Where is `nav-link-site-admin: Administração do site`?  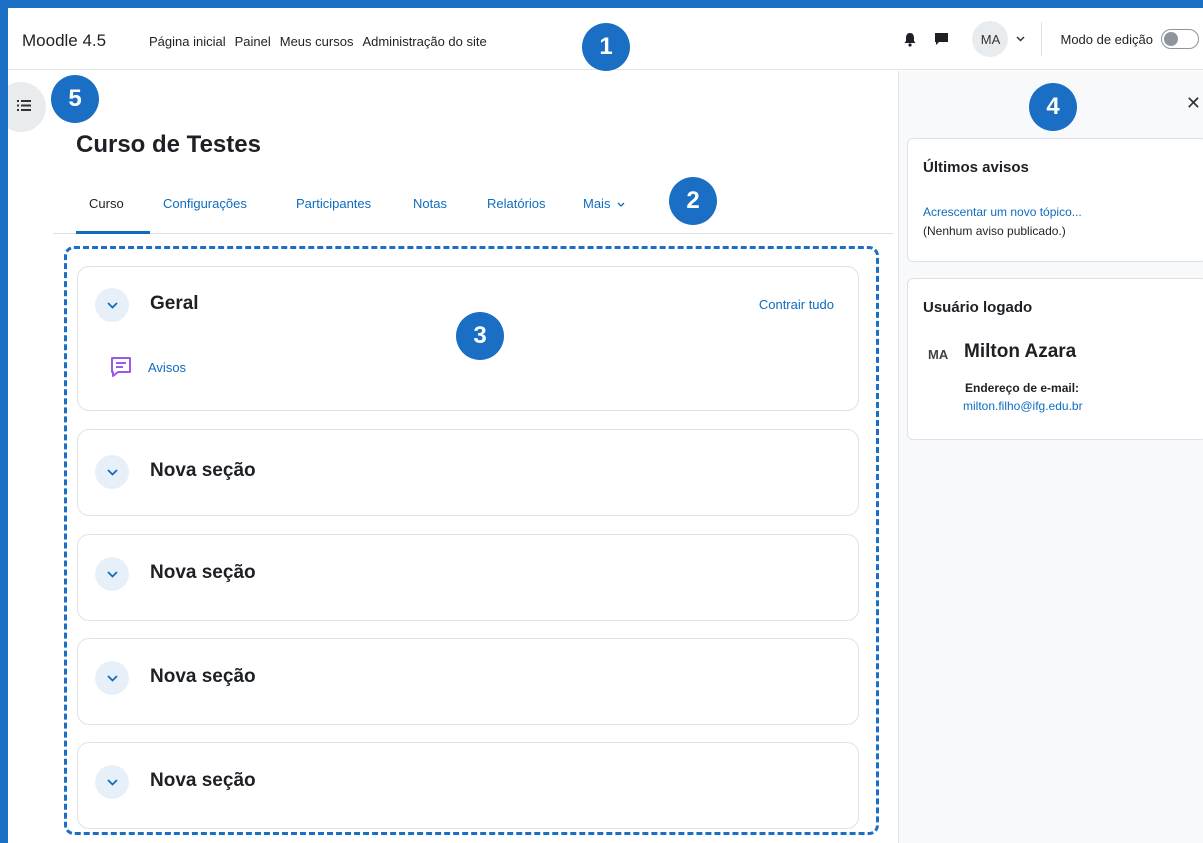 nav-link-site-admin: Administração do site is located at coordinates (424, 41).